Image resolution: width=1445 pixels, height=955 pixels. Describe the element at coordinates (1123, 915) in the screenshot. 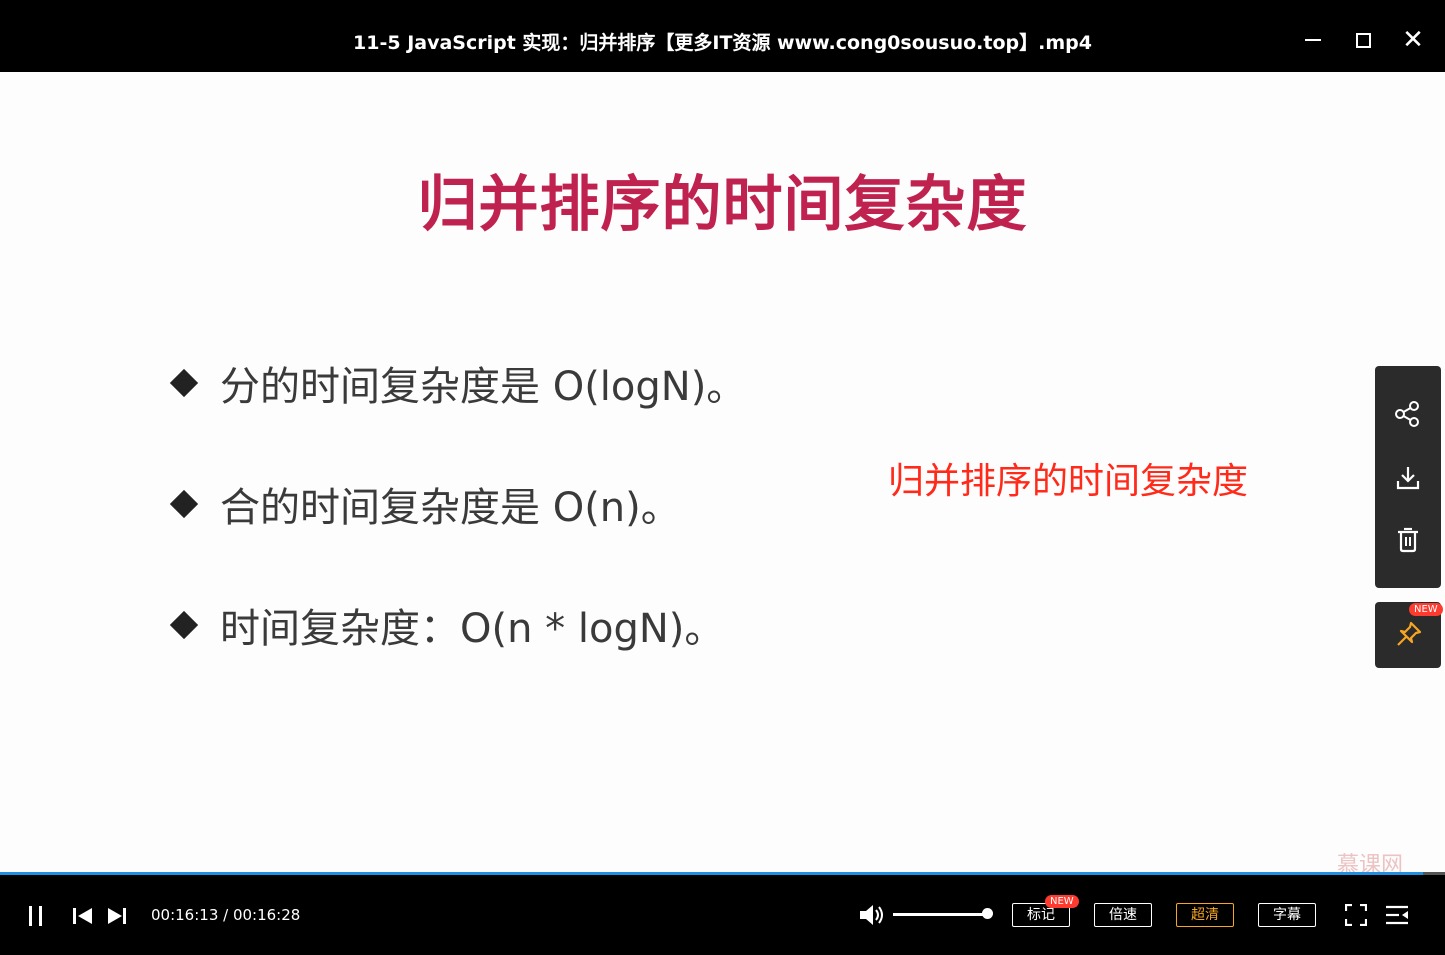

I see `speed-button: 倍速` at that location.